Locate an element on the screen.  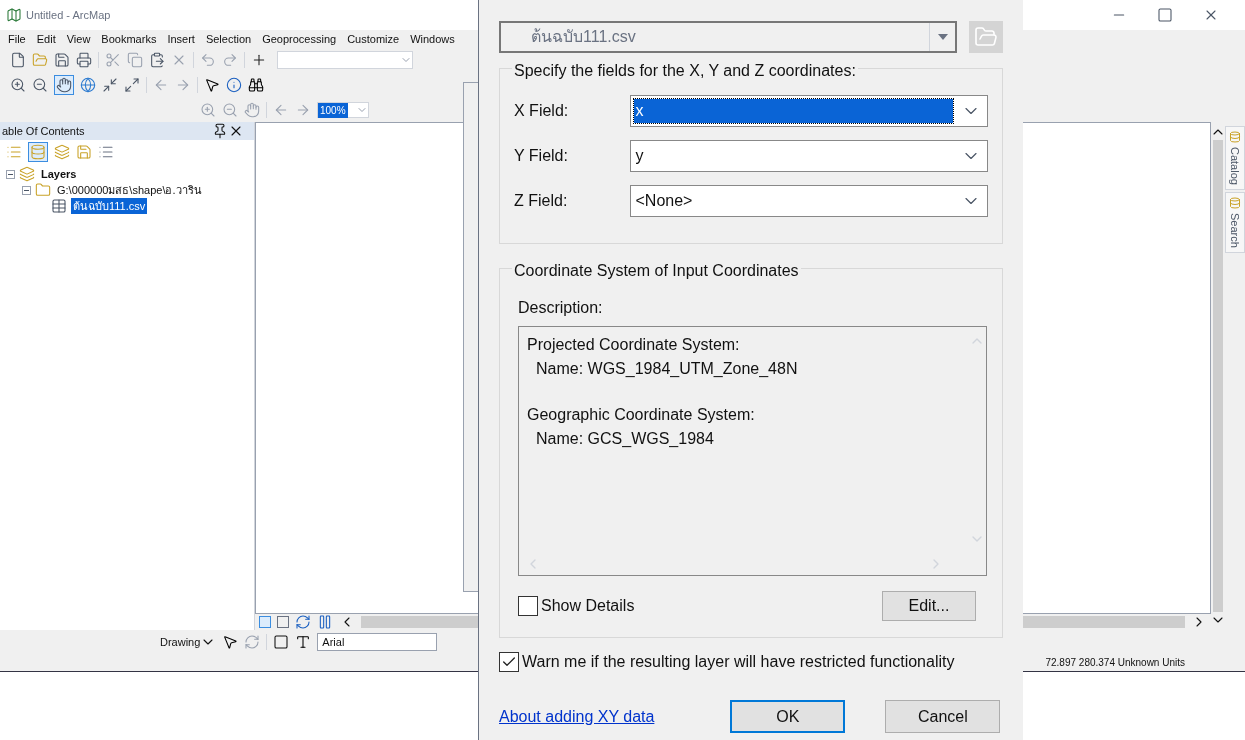
field-dropdown: y is located at coordinates (808, 156).